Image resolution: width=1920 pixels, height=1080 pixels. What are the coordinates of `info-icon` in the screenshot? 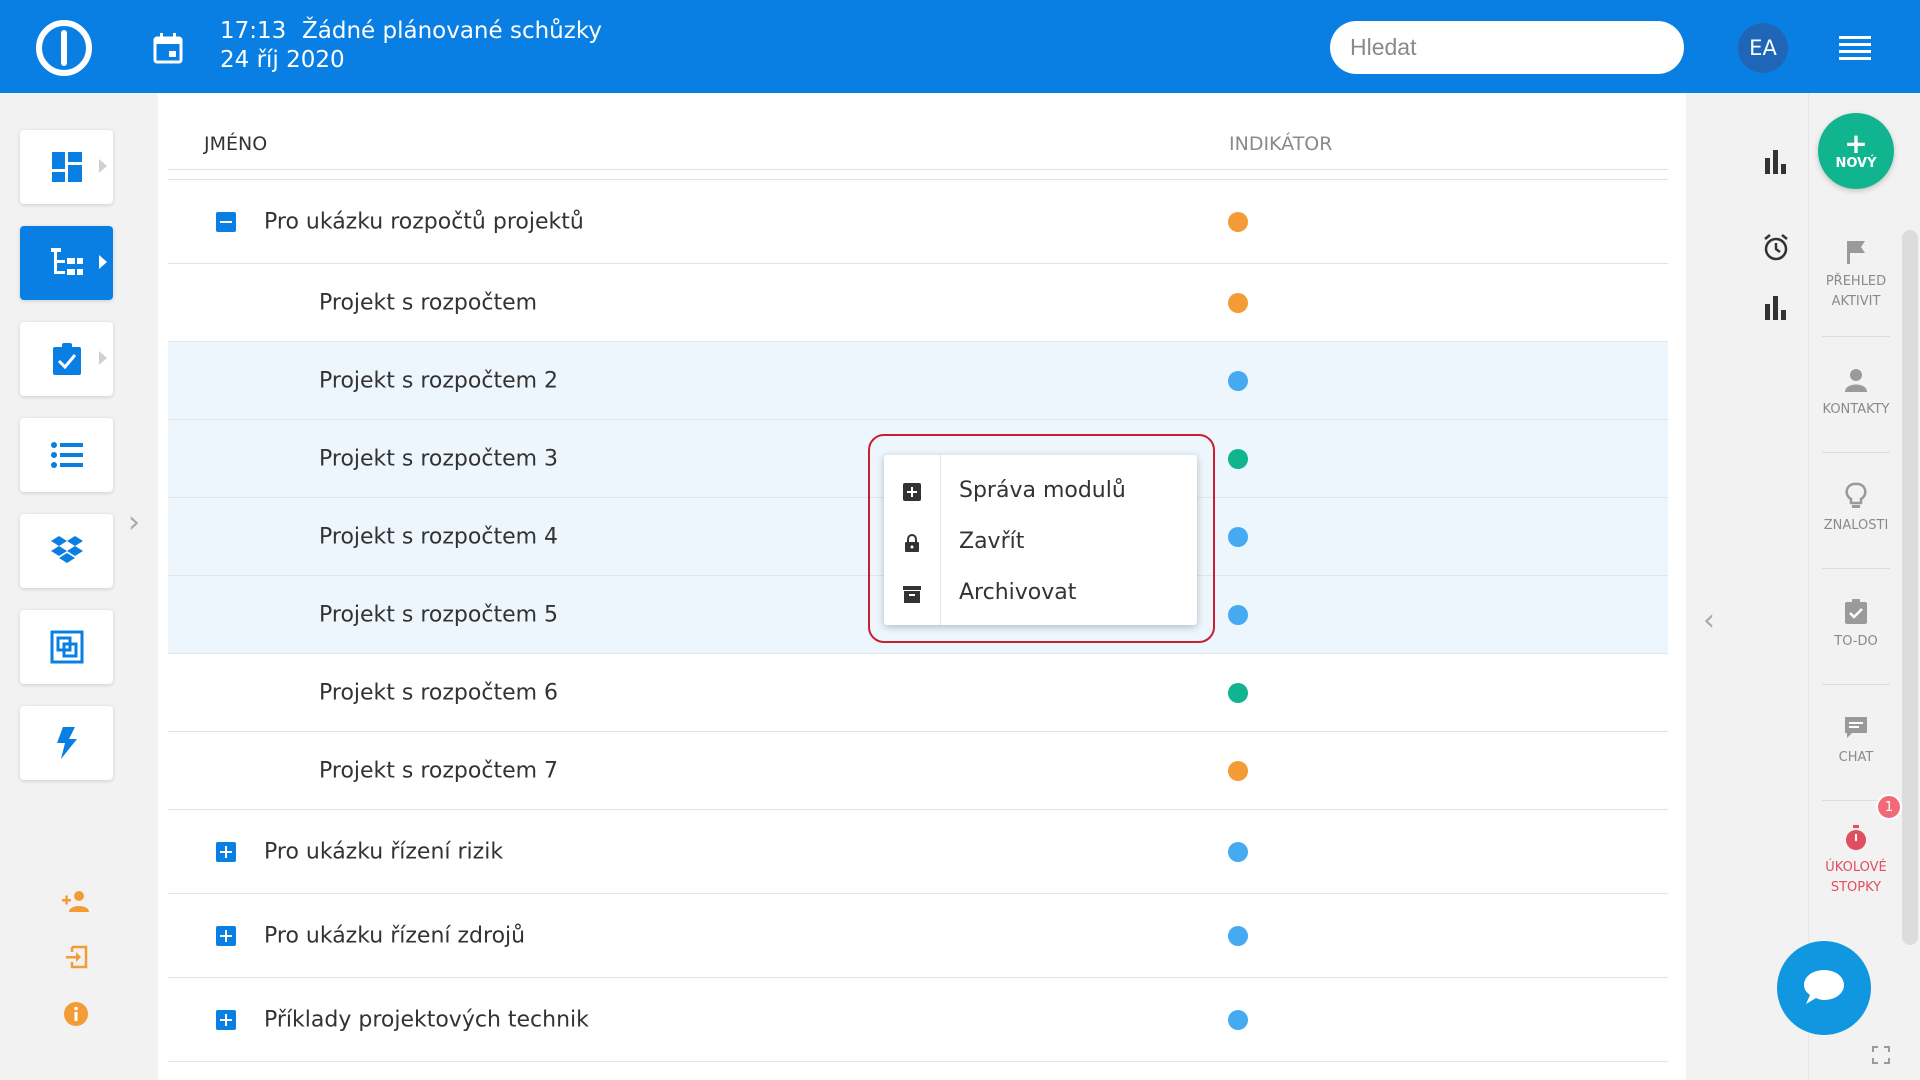 It's located at (76, 1014).